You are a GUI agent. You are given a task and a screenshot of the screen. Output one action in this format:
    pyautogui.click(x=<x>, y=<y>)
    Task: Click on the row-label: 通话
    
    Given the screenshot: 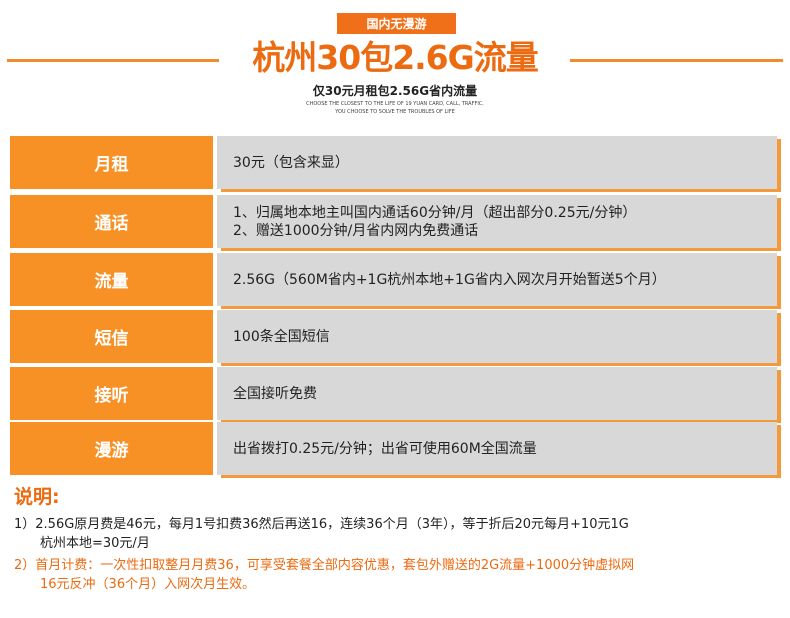 What is the action you would take?
    pyautogui.click(x=111, y=221)
    